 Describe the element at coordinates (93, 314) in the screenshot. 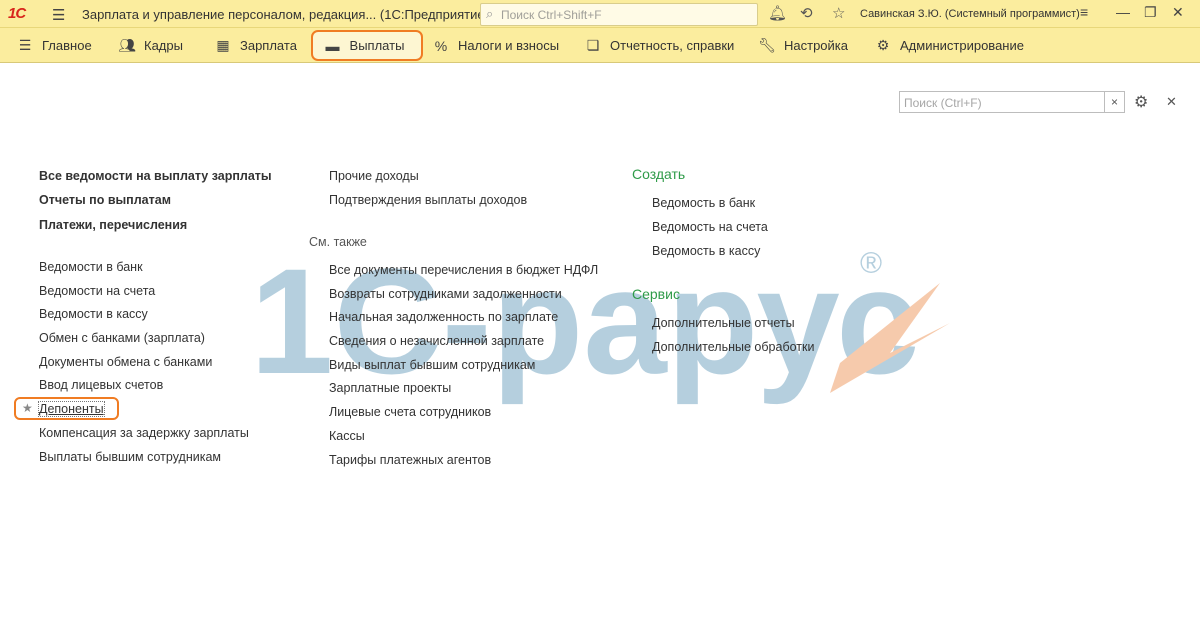

I see `link-cash-statements: Ведомости в кассу` at that location.